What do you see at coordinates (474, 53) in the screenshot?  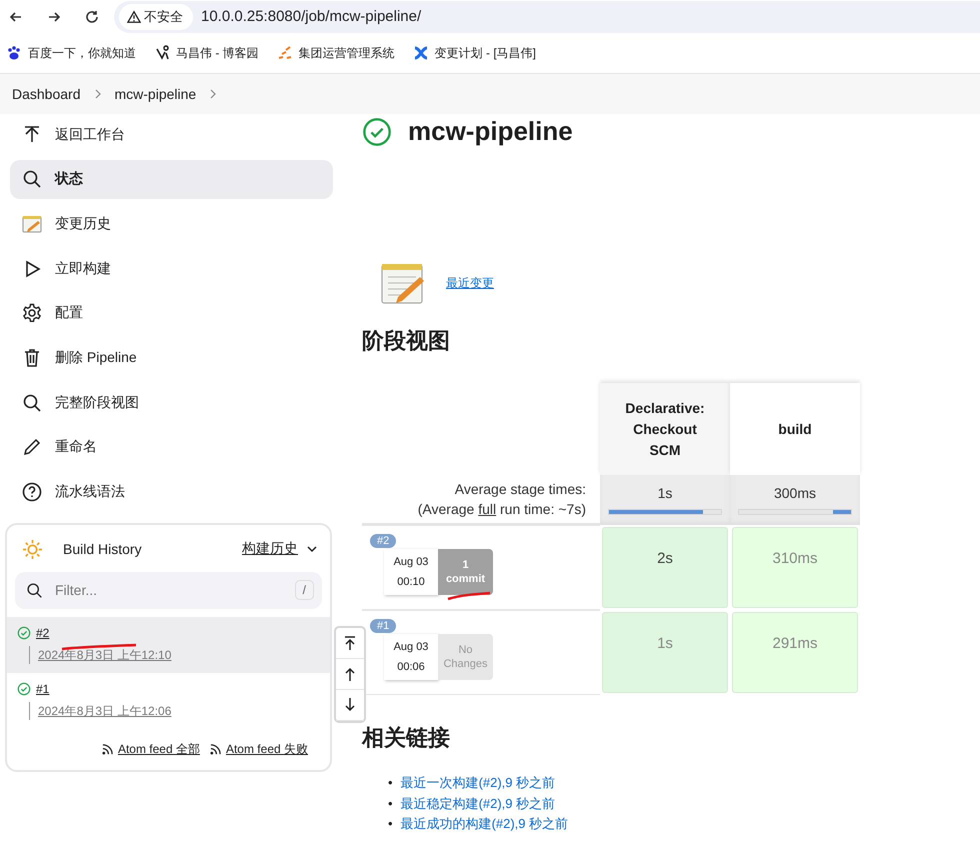 I see `bookmark: 变更计划 - [马昌伟]` at bounding box center [474, 53].